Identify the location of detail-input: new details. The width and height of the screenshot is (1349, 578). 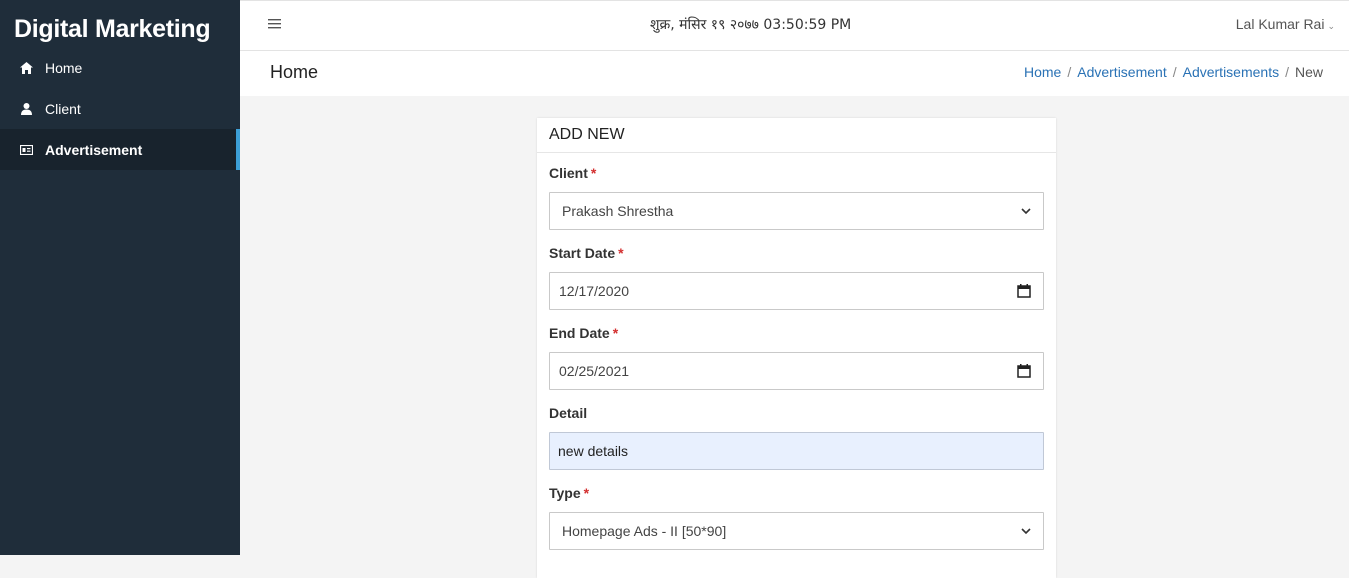
(796, 451).